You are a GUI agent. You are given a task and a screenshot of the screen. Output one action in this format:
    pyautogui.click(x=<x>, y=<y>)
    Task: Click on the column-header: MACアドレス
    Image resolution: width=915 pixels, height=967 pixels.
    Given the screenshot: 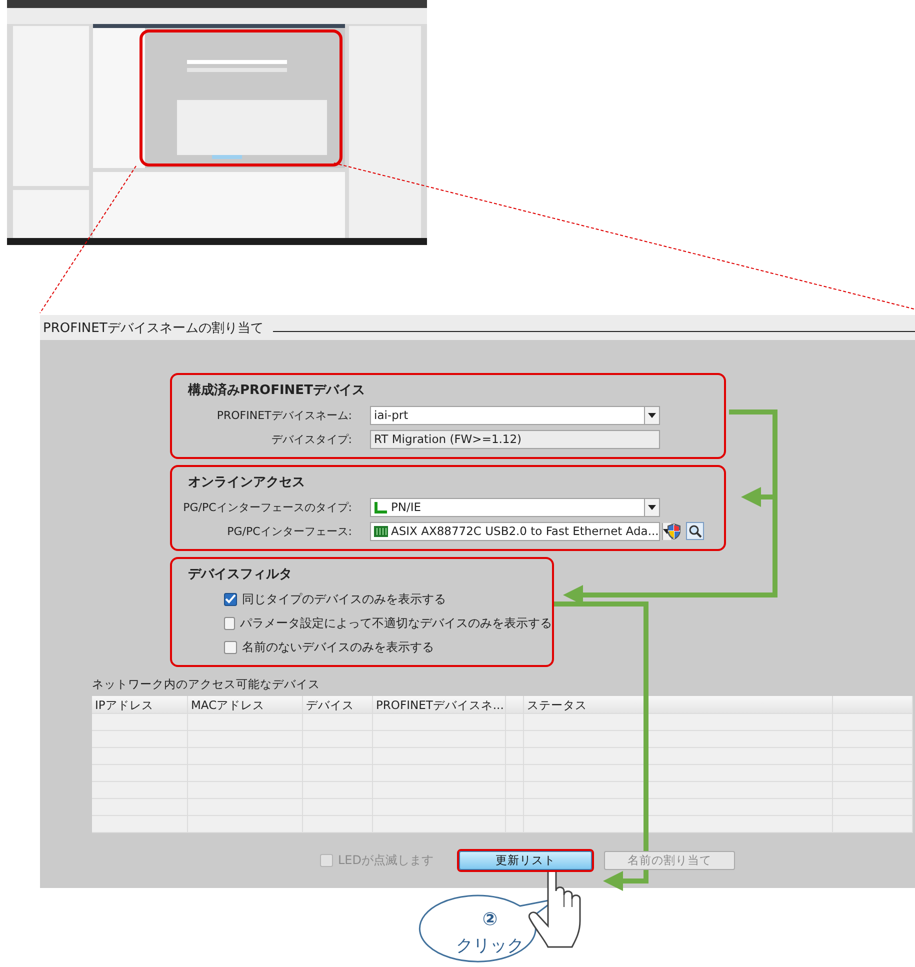 What is the action you would take?
    pyautogui.click(x=245, y=704)
    